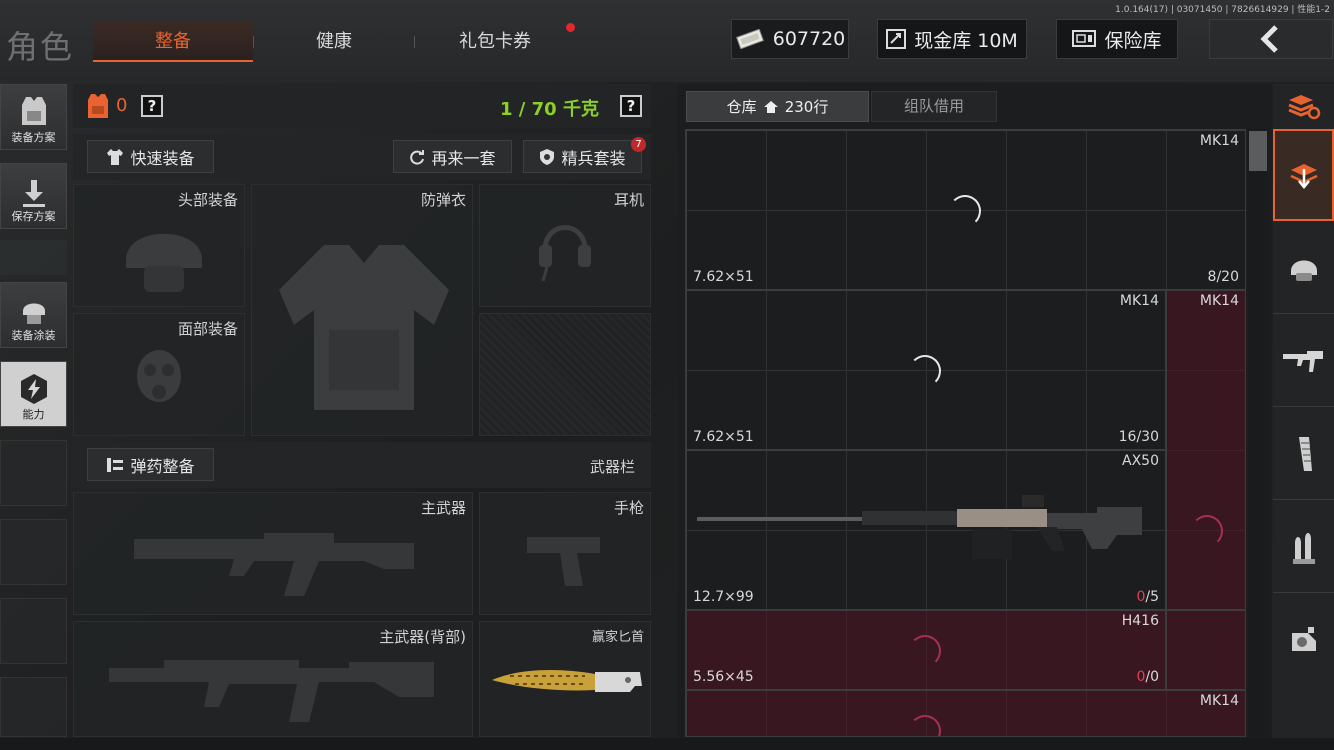  What do you see at coordinates (443, 508) in the screenshot?
I see `slot-label: 主武器` at bounding box center [443, 508].